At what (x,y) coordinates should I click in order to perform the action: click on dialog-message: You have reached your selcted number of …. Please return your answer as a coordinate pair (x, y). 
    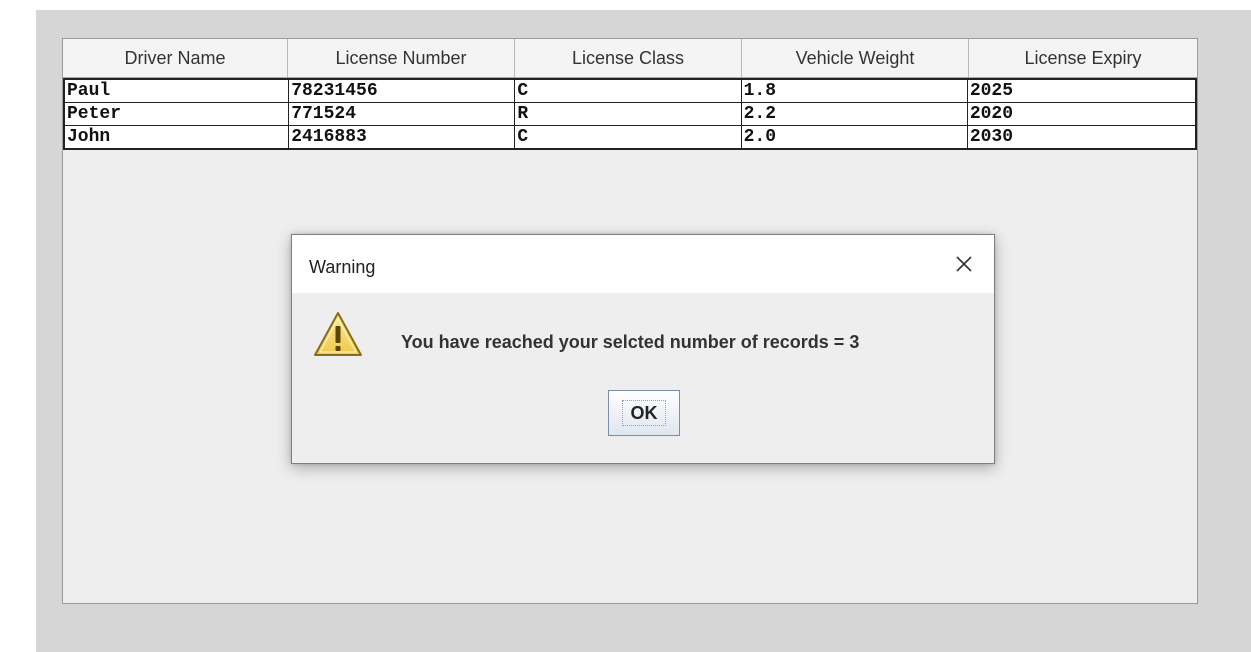
    Looking at the image, I should click on (630, 342).